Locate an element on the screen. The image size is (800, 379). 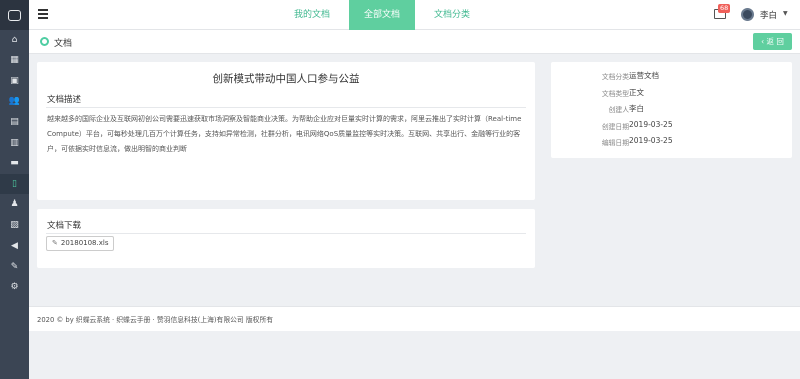
document-icon: ▯ is located at coordinates (14, 184).